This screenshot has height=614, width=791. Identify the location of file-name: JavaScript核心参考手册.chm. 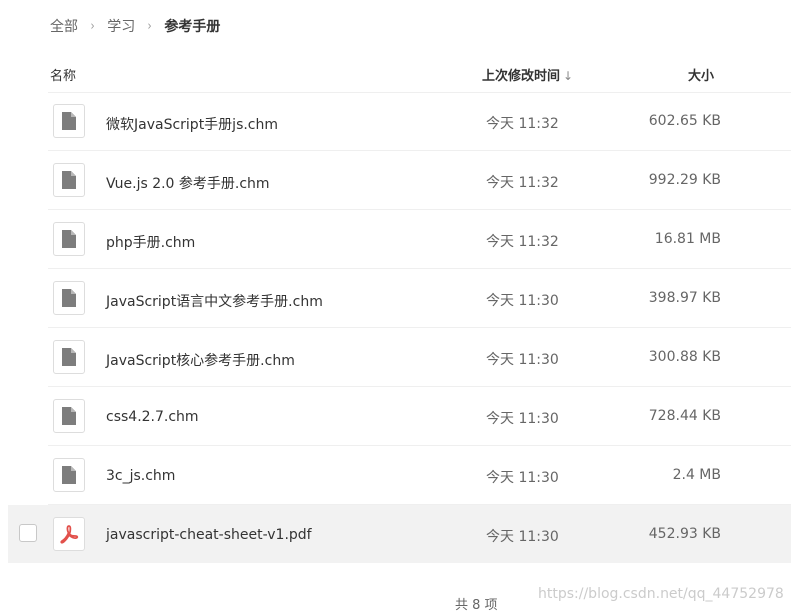
(200, 360).